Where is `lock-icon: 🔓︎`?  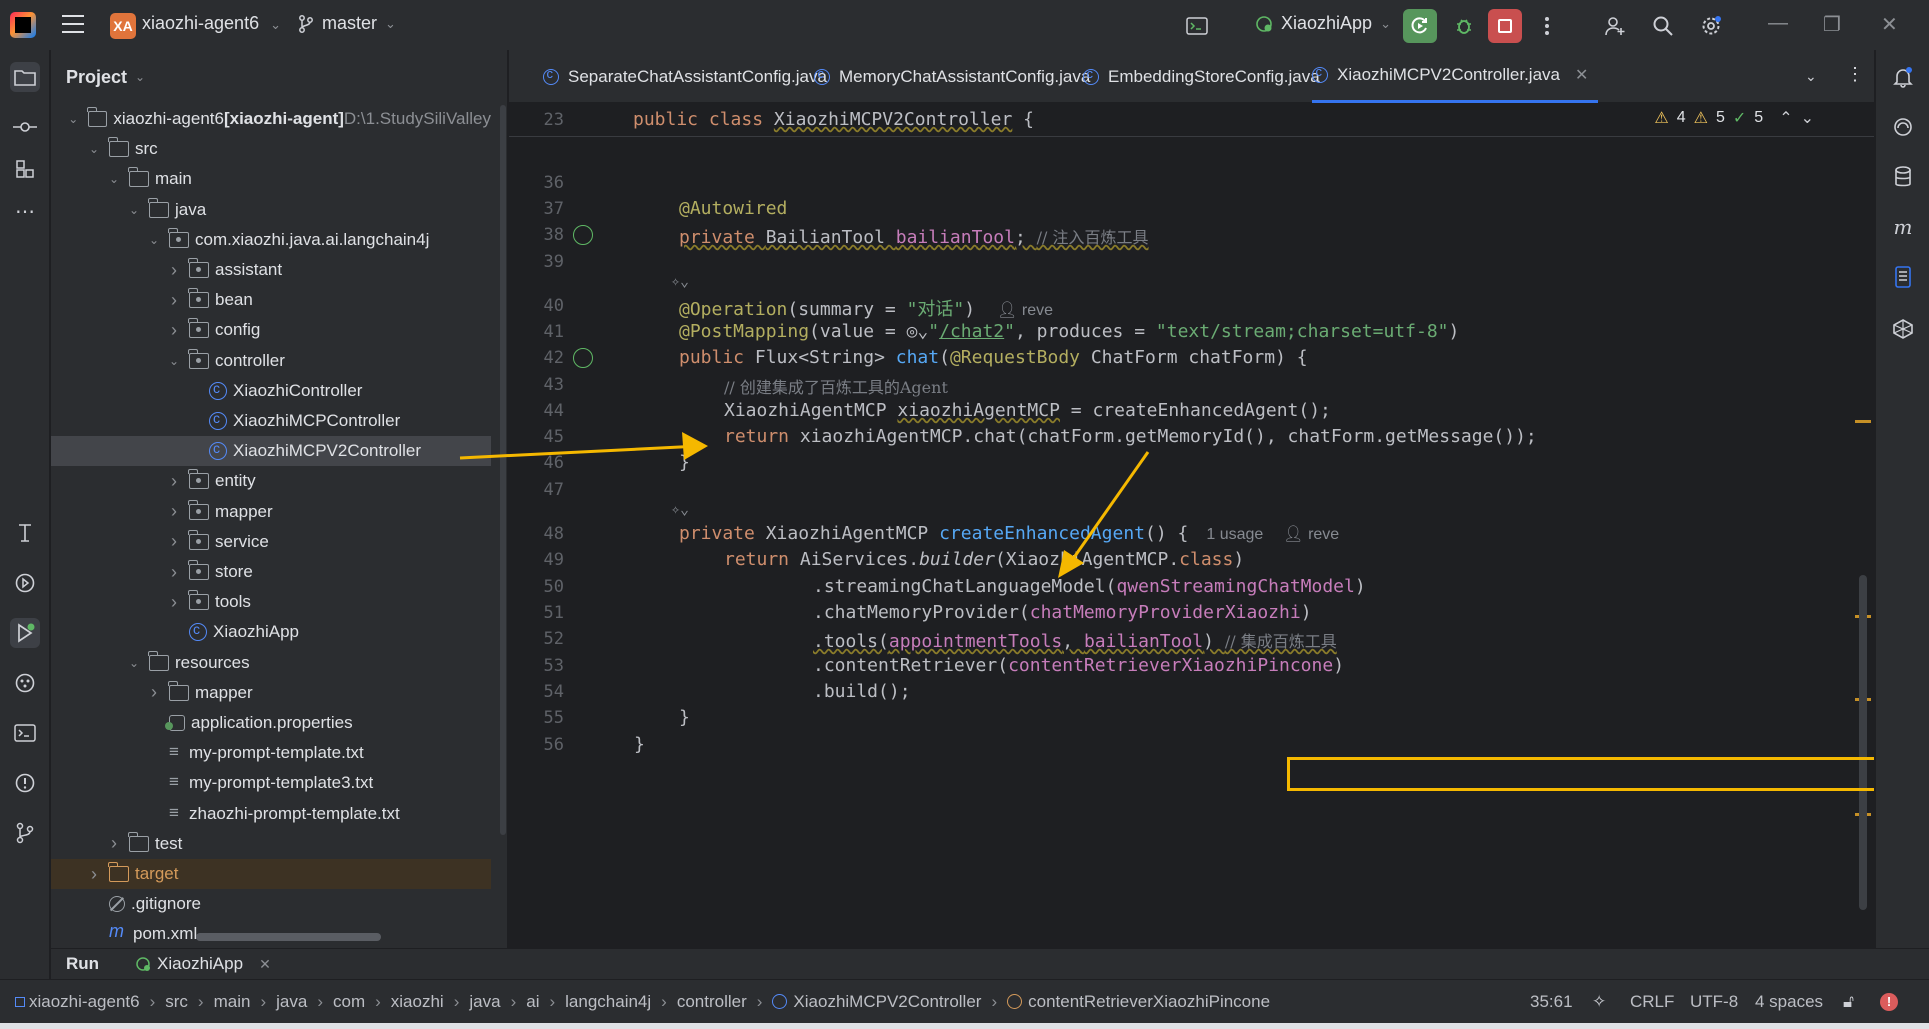
lock-icon: 🔓︎ is located at coordinates (1848, 1002).